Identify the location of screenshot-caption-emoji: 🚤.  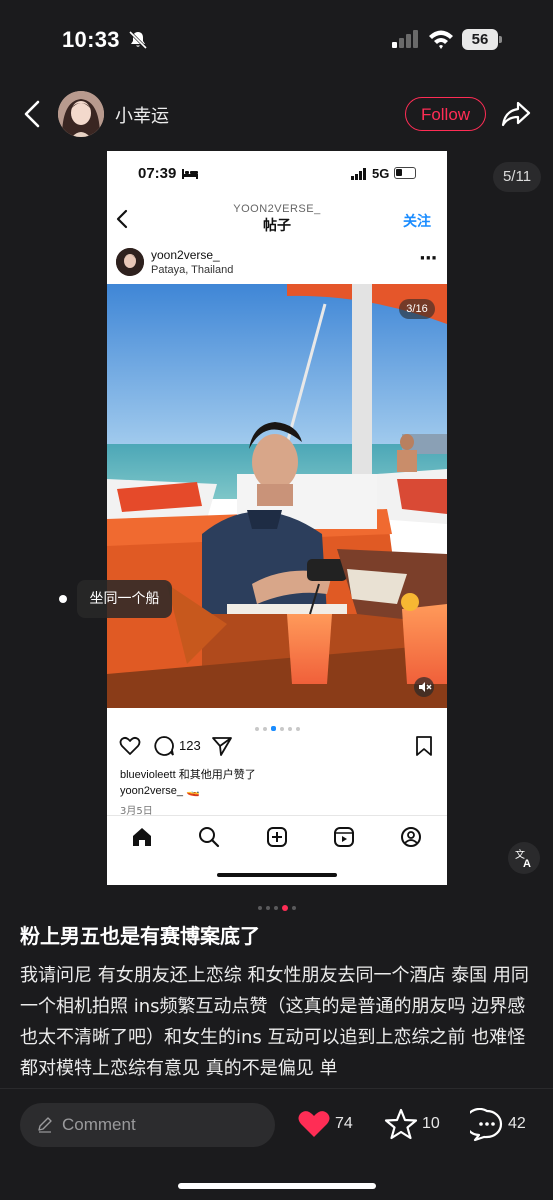
(193, 791).